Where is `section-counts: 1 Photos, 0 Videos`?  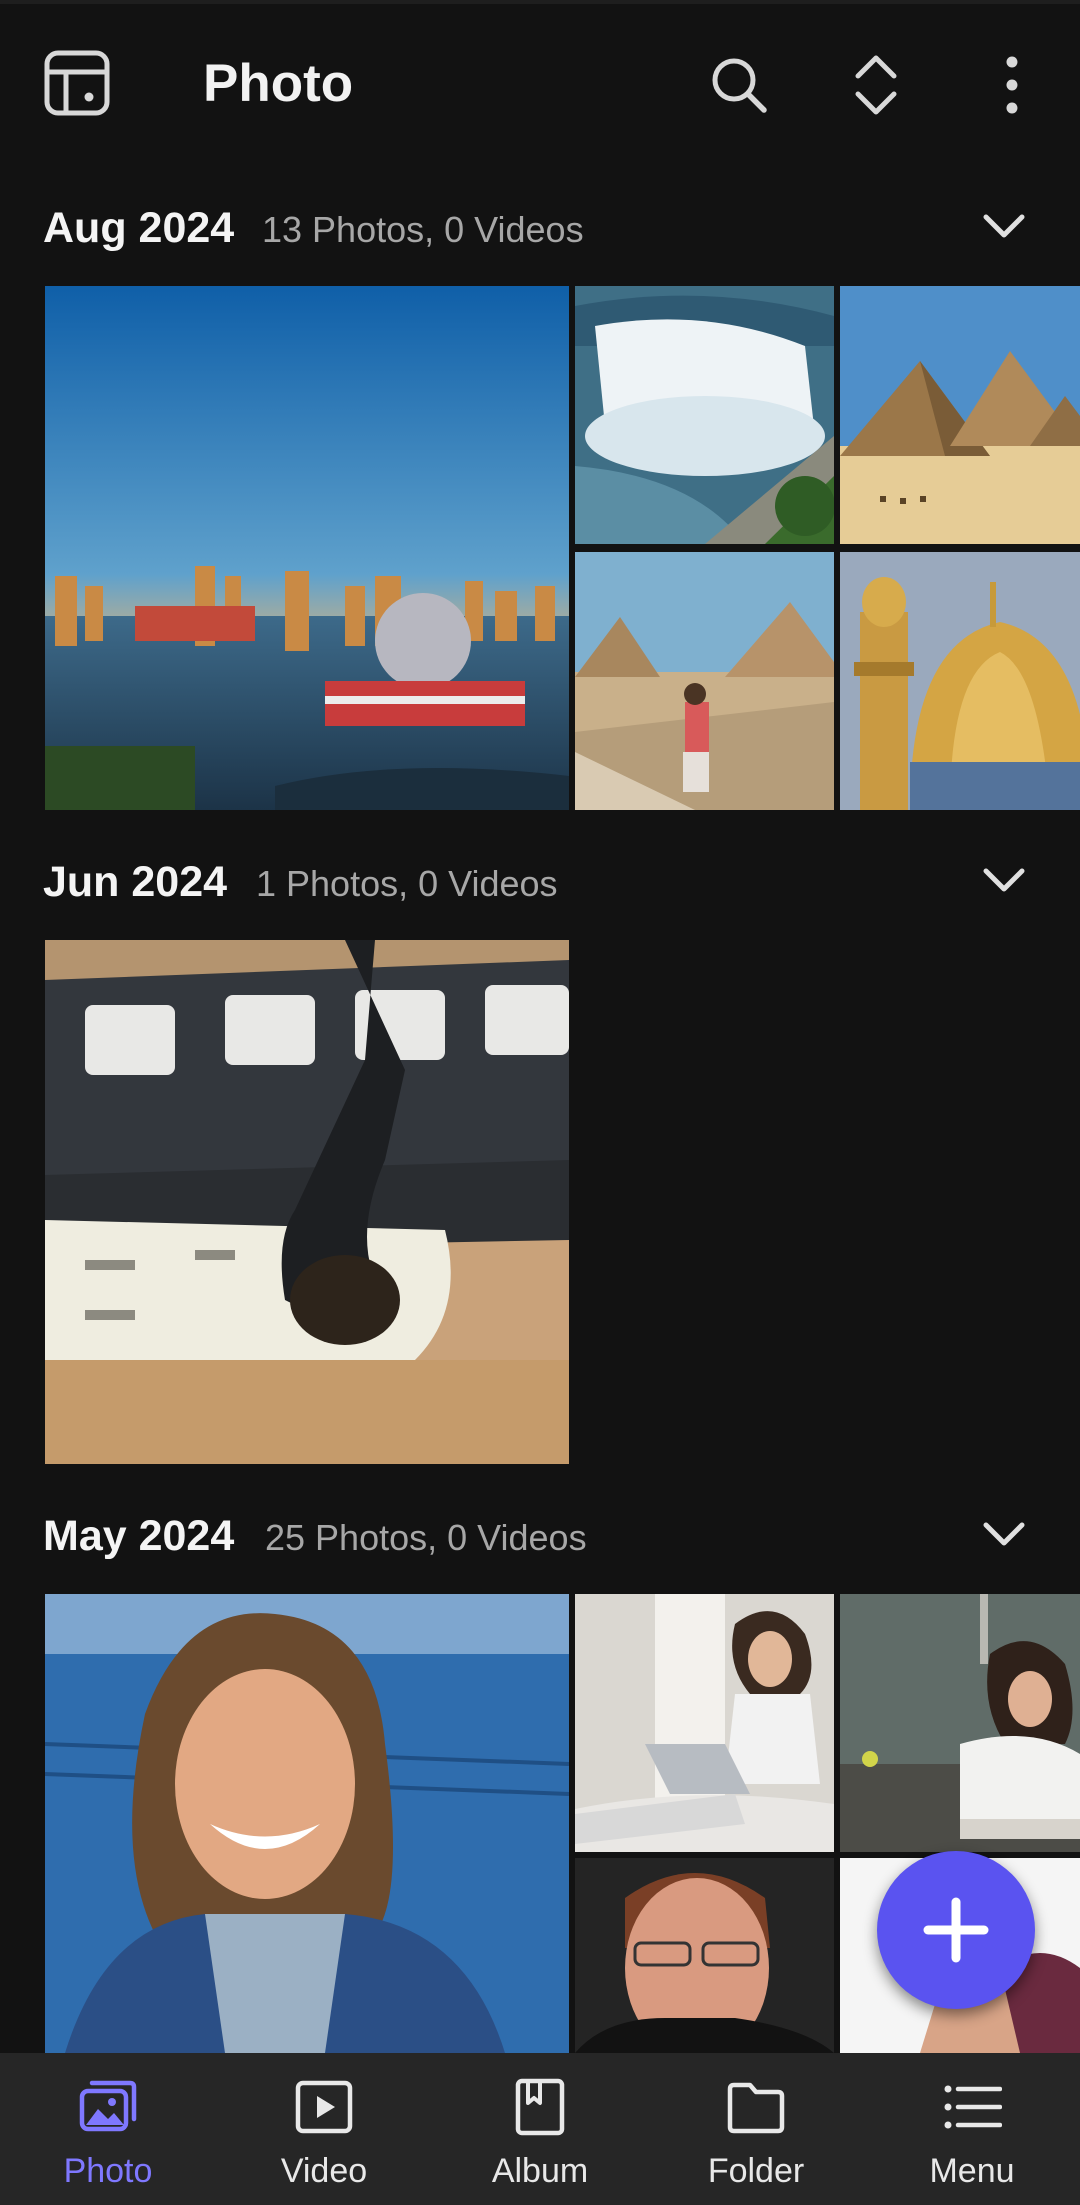
section-counts: 1 Photos, 0 Videos is located at coordinates (407, 883).